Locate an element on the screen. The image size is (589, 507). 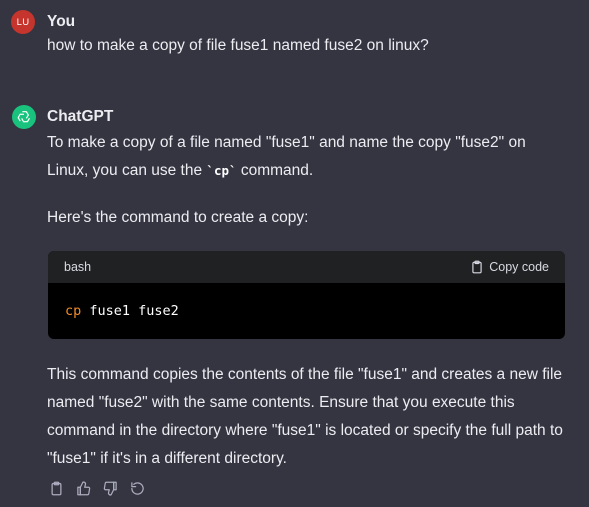
thumbs-up-button is located at coordinates (83, 488).